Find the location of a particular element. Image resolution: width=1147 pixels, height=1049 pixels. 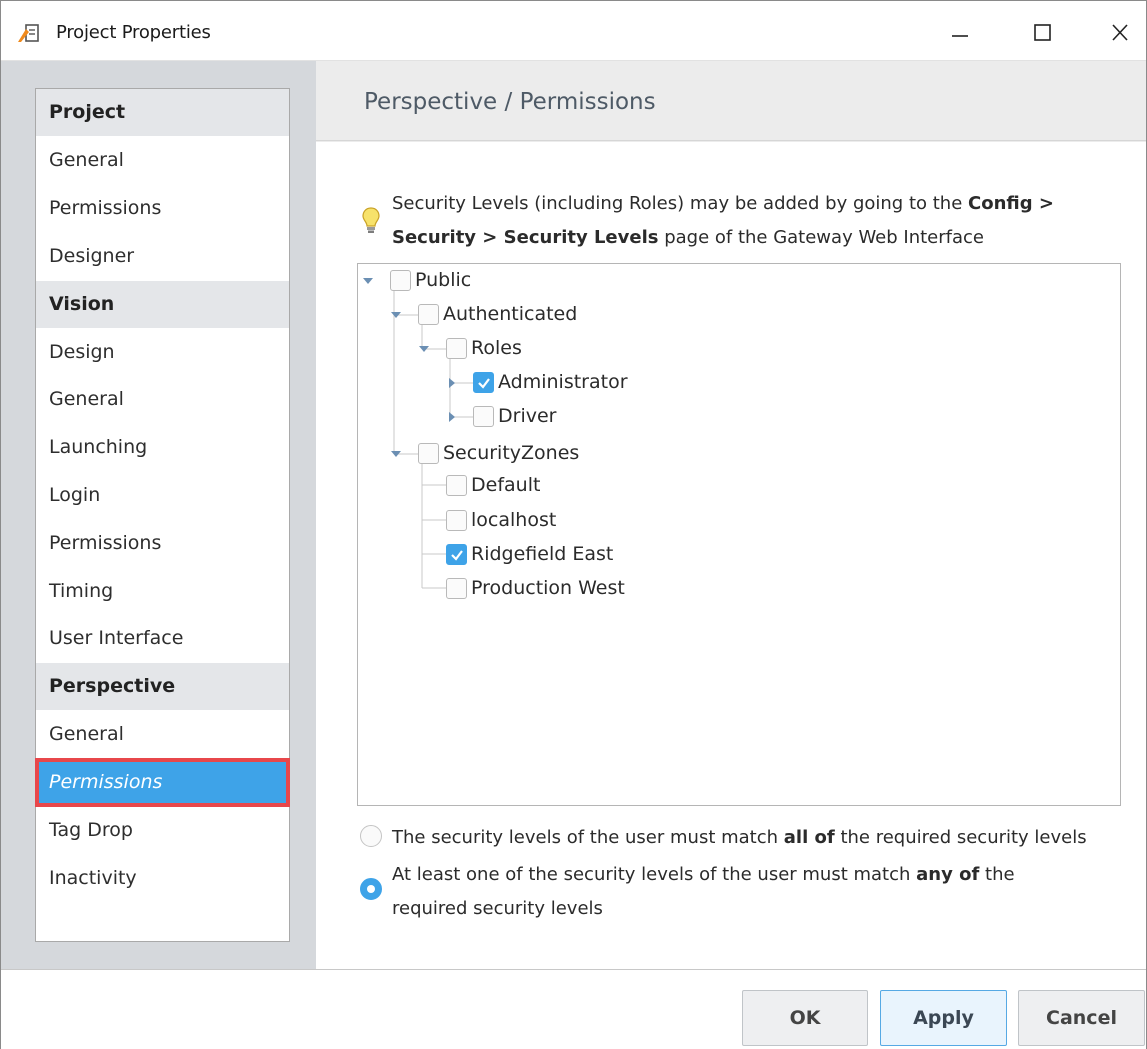

minimize-icon is located at coordinates (960, 33).